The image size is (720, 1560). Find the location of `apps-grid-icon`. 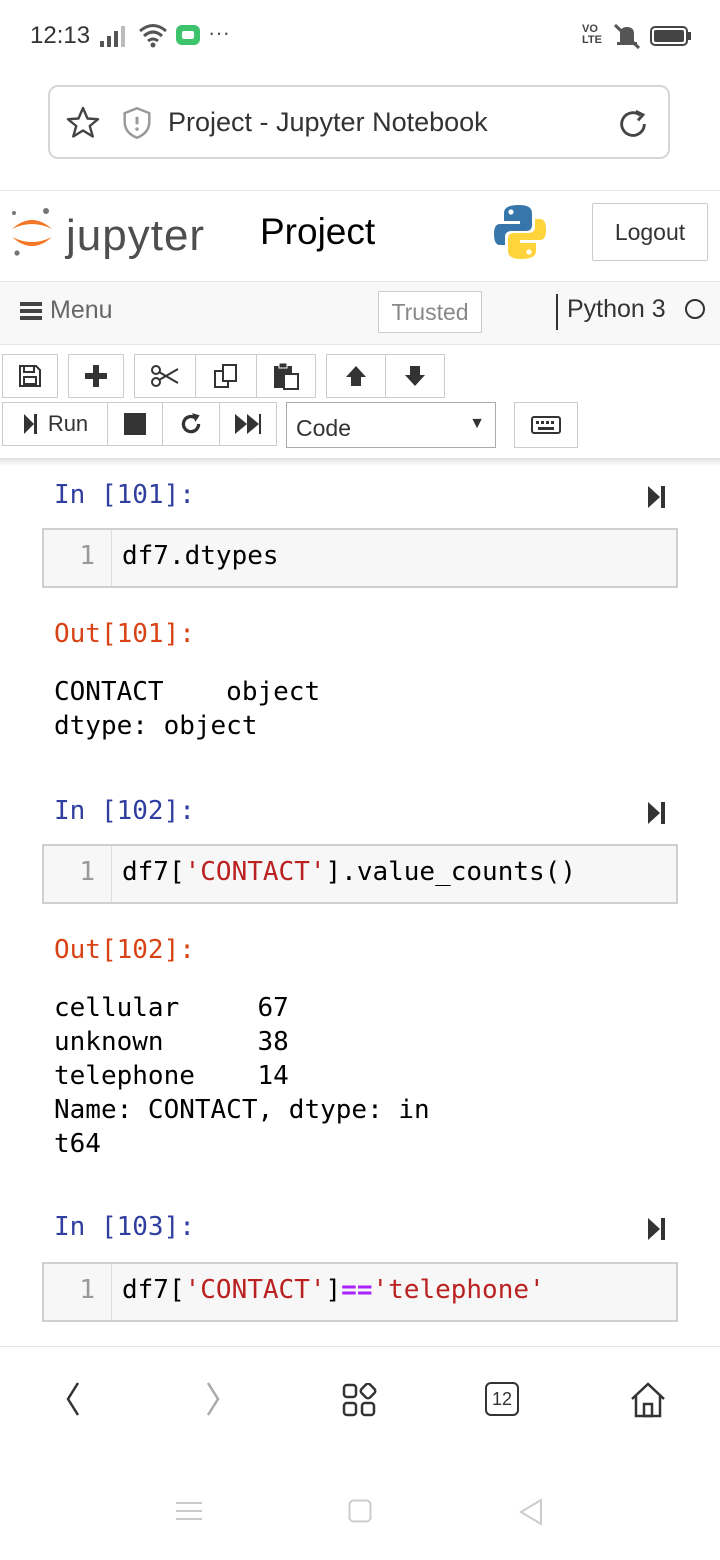

apps-grid-icon is located at coordinates (360, 1400).